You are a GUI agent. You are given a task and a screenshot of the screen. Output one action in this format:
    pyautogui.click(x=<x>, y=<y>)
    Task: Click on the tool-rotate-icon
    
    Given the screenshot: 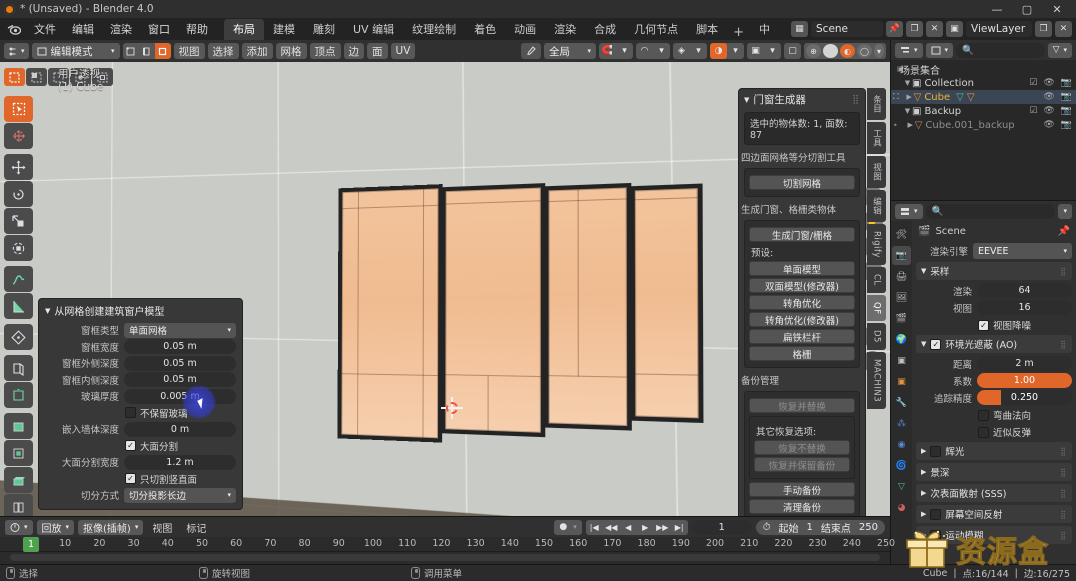 What is the action you would take?
    pyautogui.click(x=18, y=194)
    